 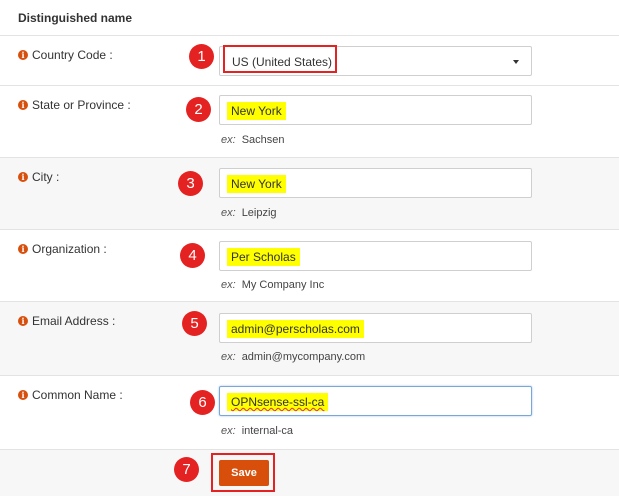 What do you see at coordinates (280, 59) in the screenshot?
I see `highlight-box-country` at bounding box center [280, 59].